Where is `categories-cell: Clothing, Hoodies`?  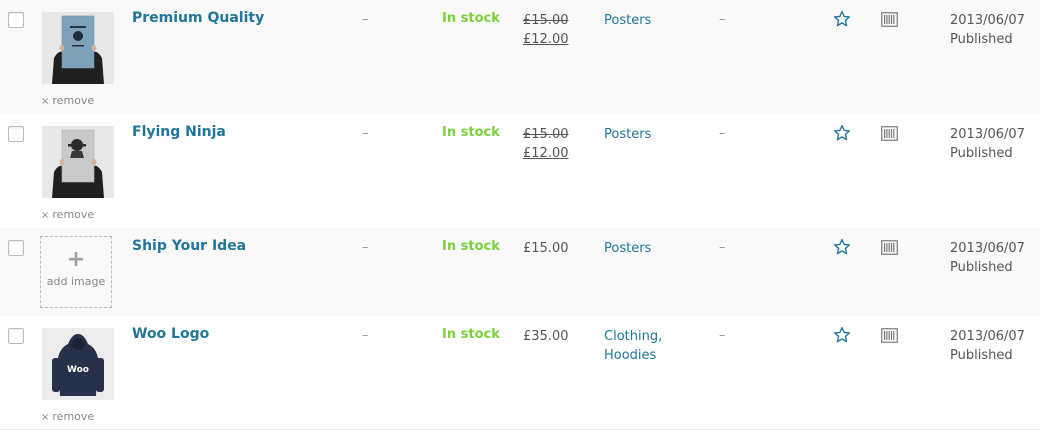
categories-cell: Clothing, Hoodies is located at coordinates (633, 346).